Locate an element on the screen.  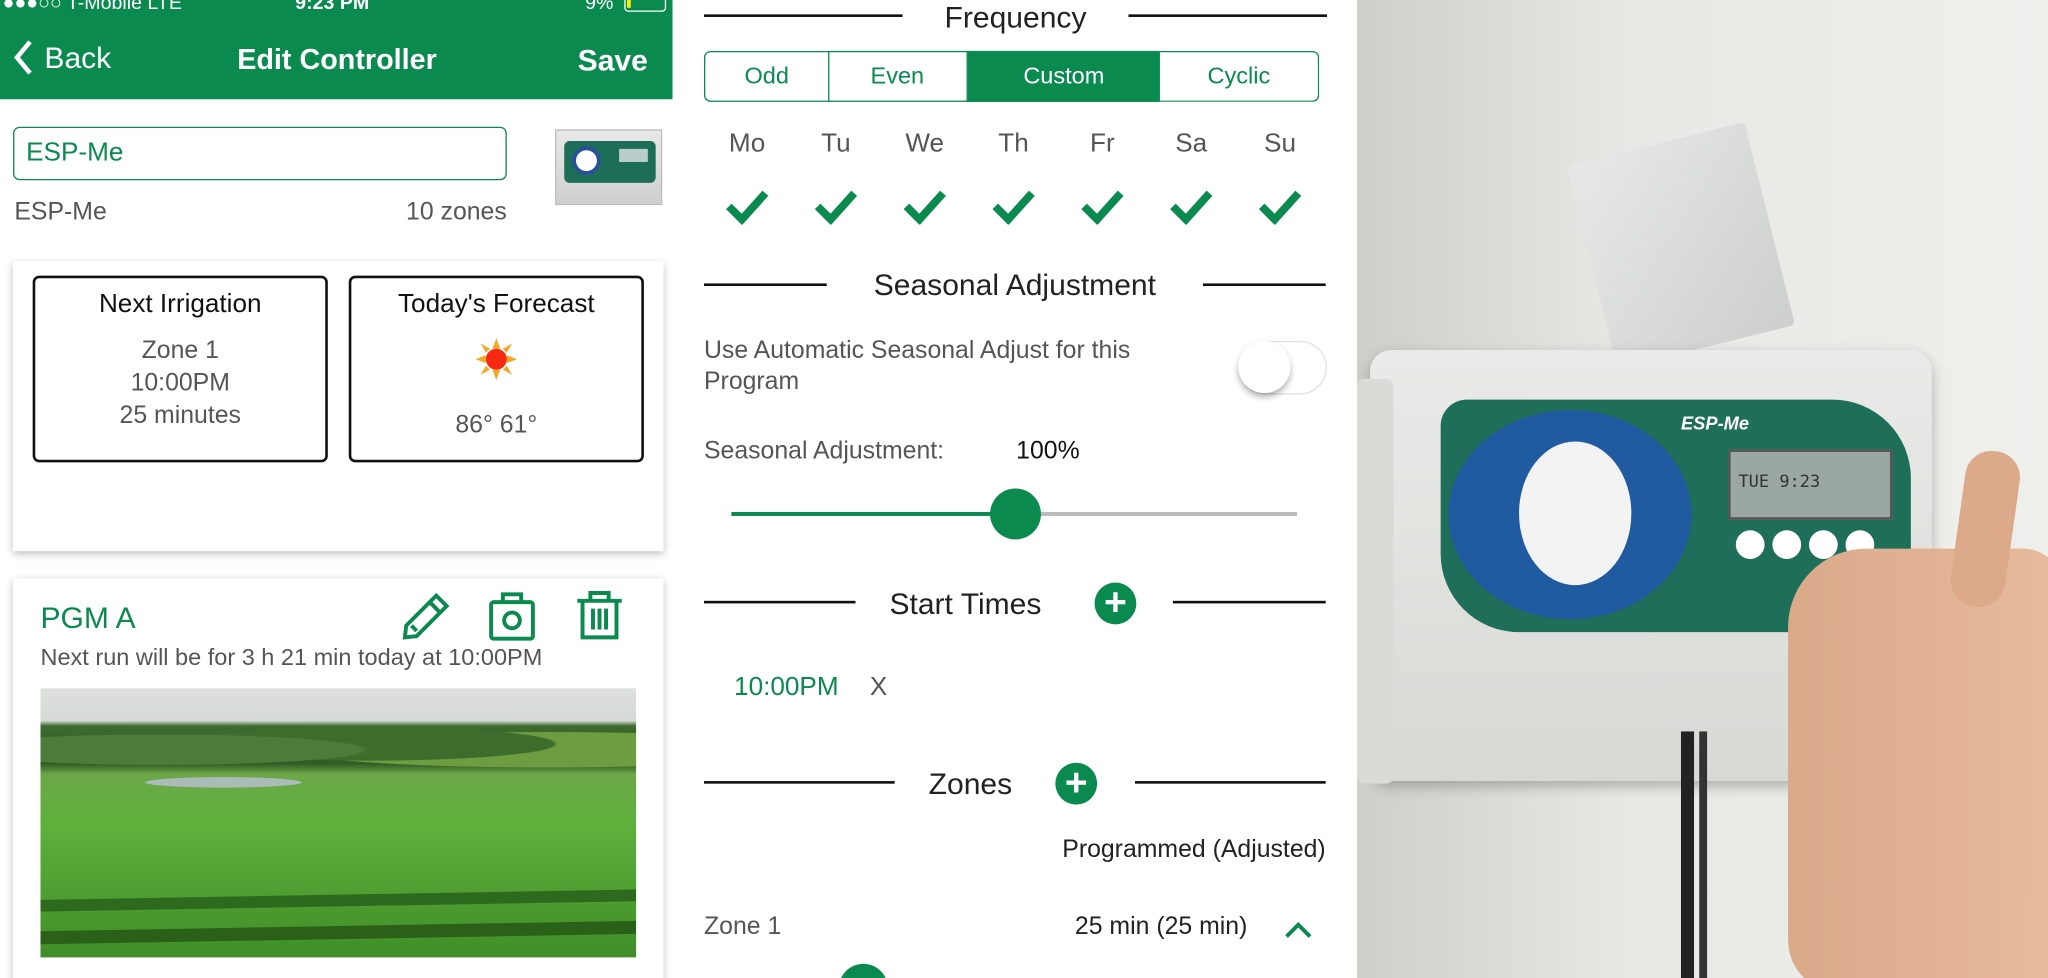
toggle-knob is located at coordinates (1264, 367).